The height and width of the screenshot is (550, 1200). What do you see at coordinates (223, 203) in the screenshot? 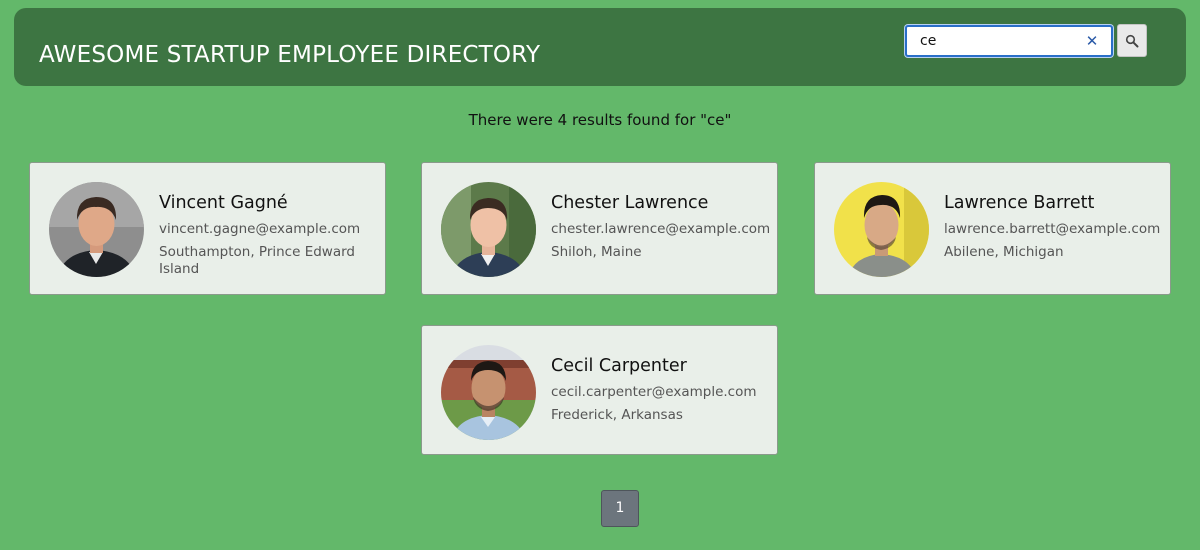
I see `employee-name: Vincent Gagné` at bounding box center [223, 203].